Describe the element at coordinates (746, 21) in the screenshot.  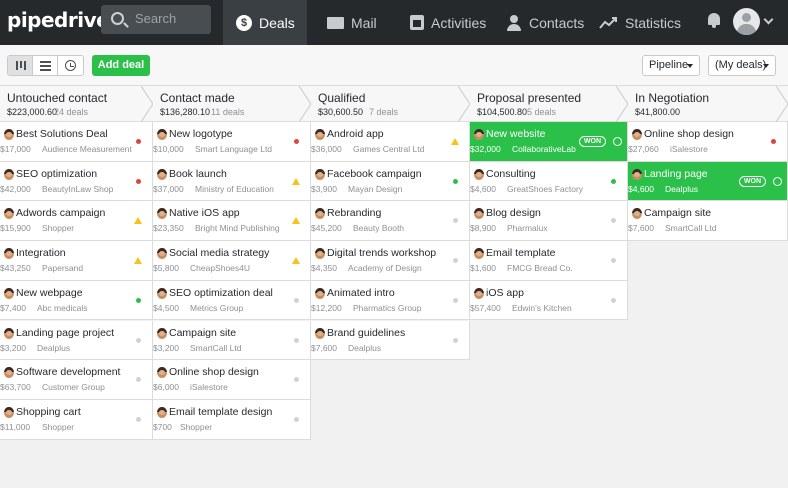
I see `user-avatar` at that location.